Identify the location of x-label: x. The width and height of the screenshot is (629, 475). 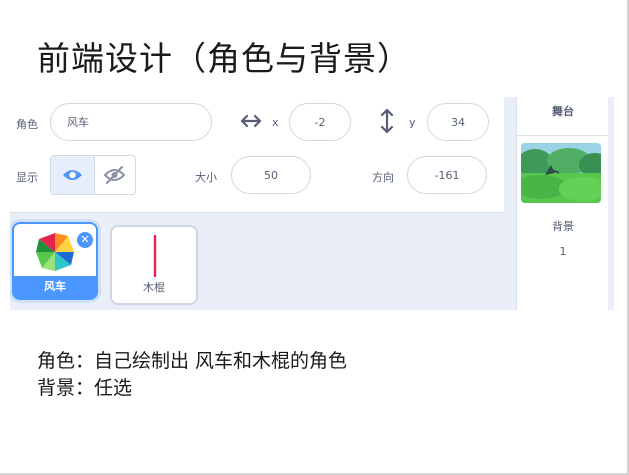
(275, 122).